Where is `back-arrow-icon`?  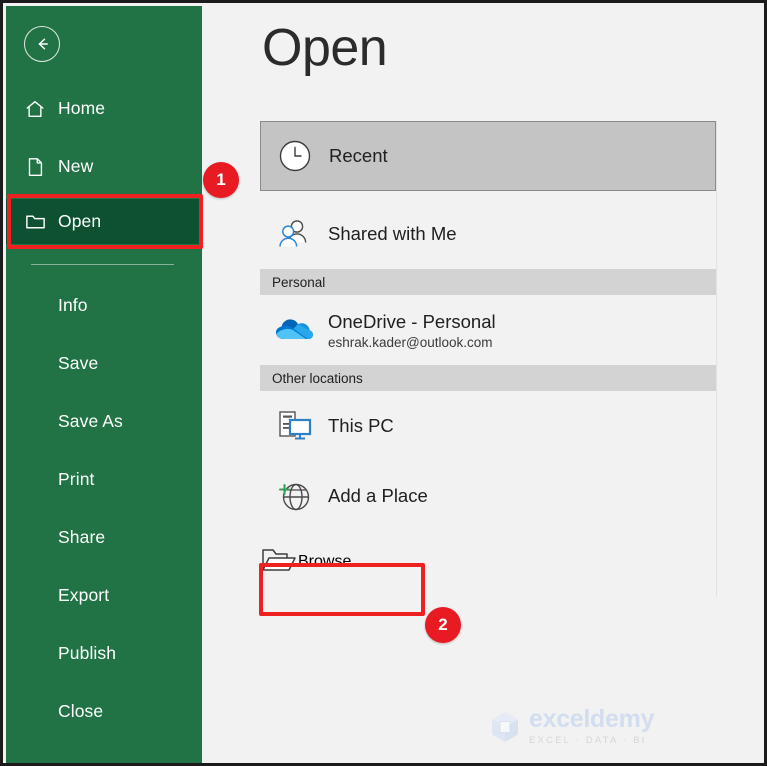
back-arrow-icon is located at coordinates (43, 44).